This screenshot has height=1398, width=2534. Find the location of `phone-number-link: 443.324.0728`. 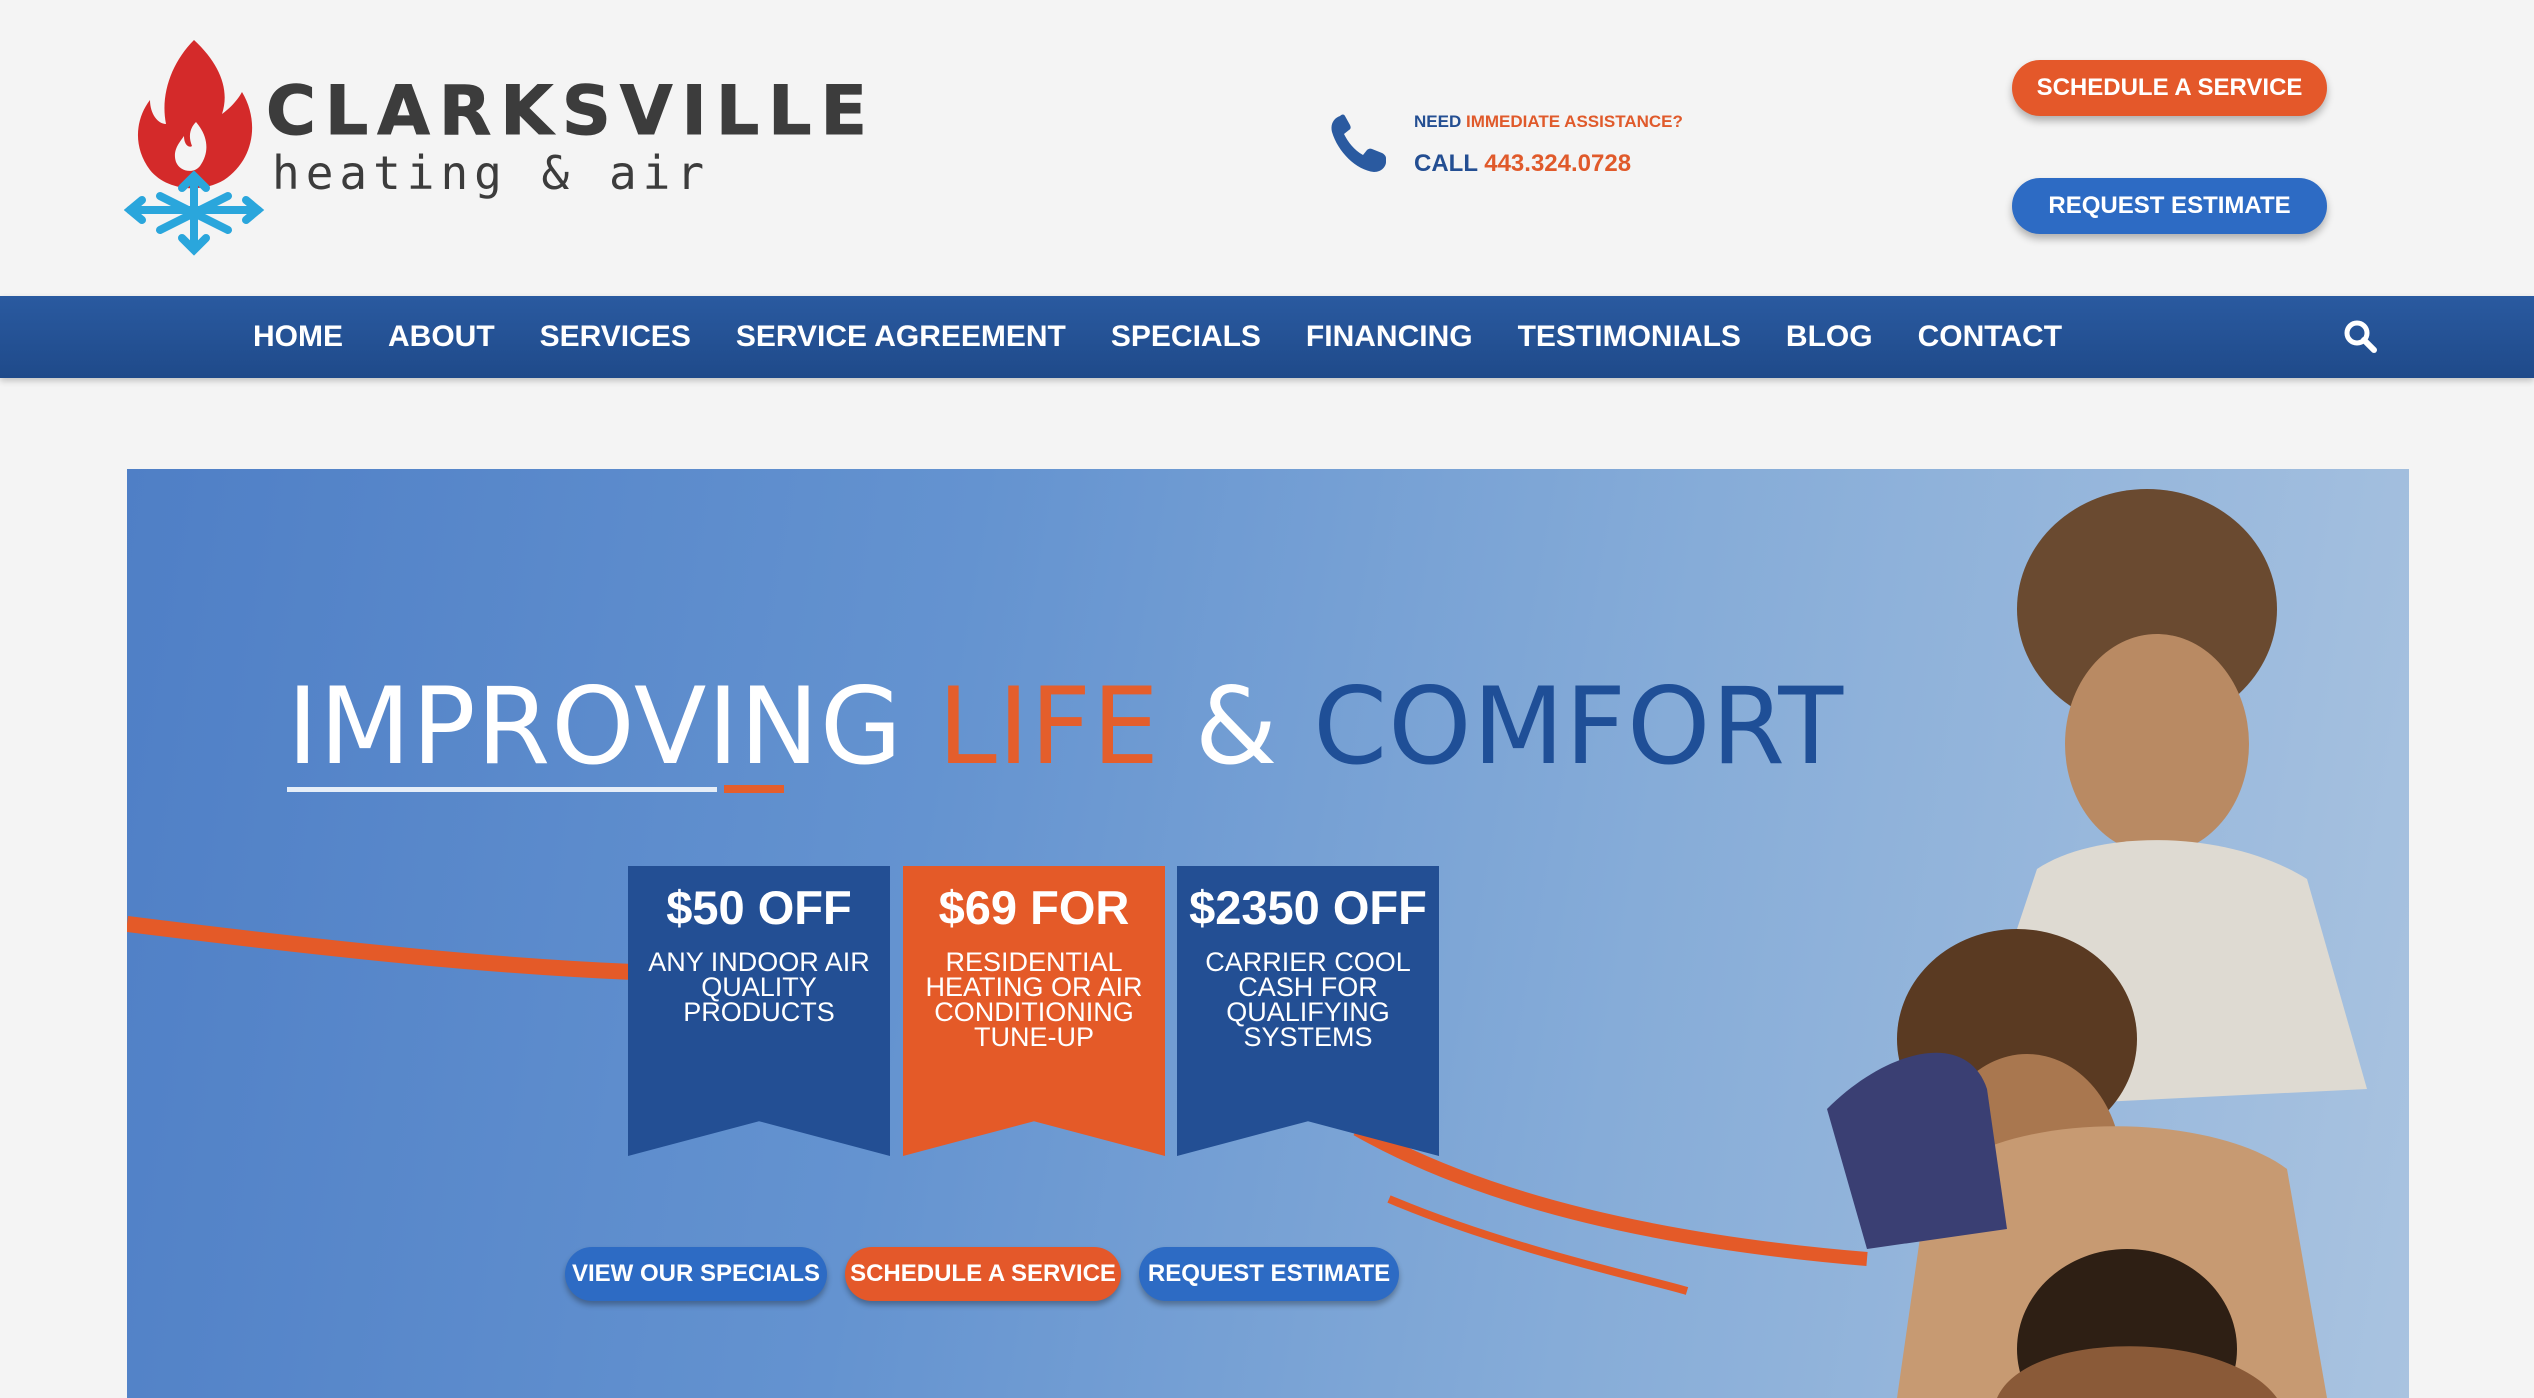

phone-number-link: 443.324.0728 is located at coordinates (1557, 163).